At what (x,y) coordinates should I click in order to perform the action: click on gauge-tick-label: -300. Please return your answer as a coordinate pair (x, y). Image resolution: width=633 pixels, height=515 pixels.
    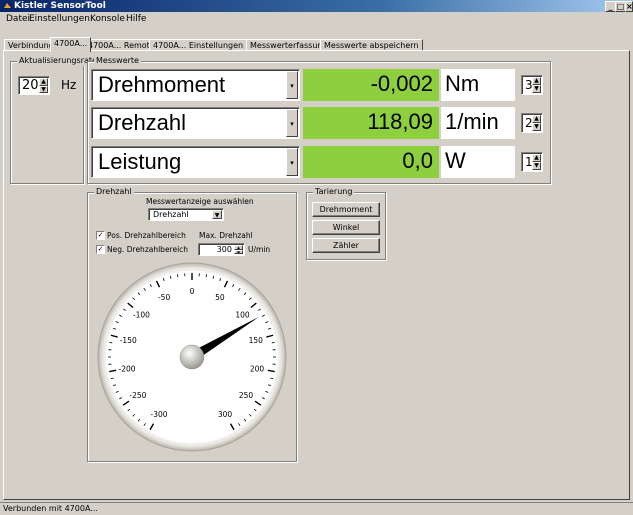
    Looking at the image, I should click on (158, 414).